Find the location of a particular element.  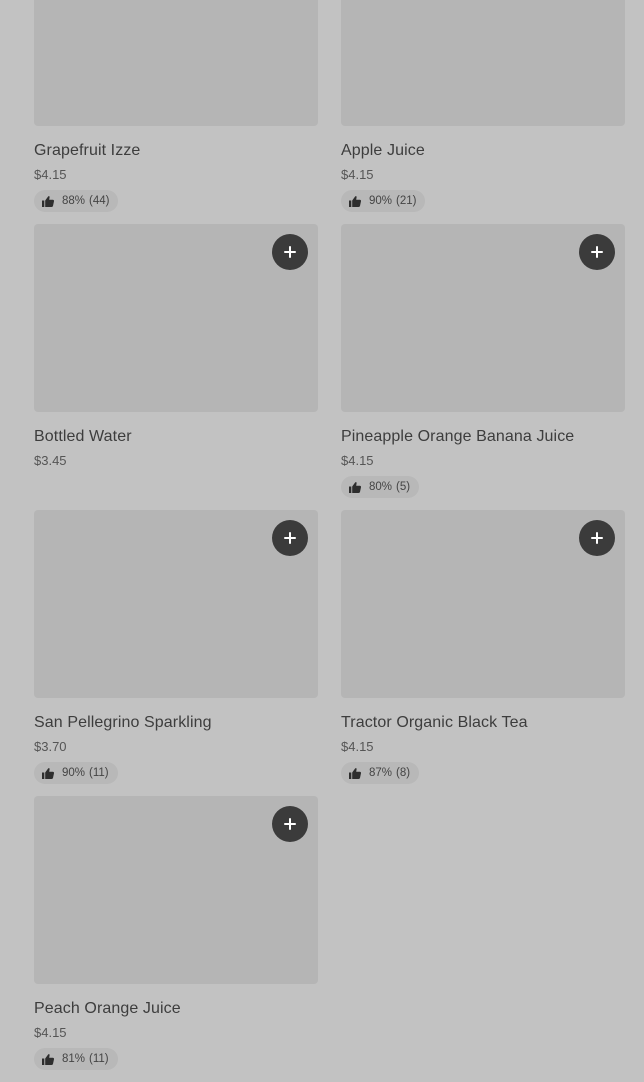

rating-count: (21) is located at coordinates (406, 201).